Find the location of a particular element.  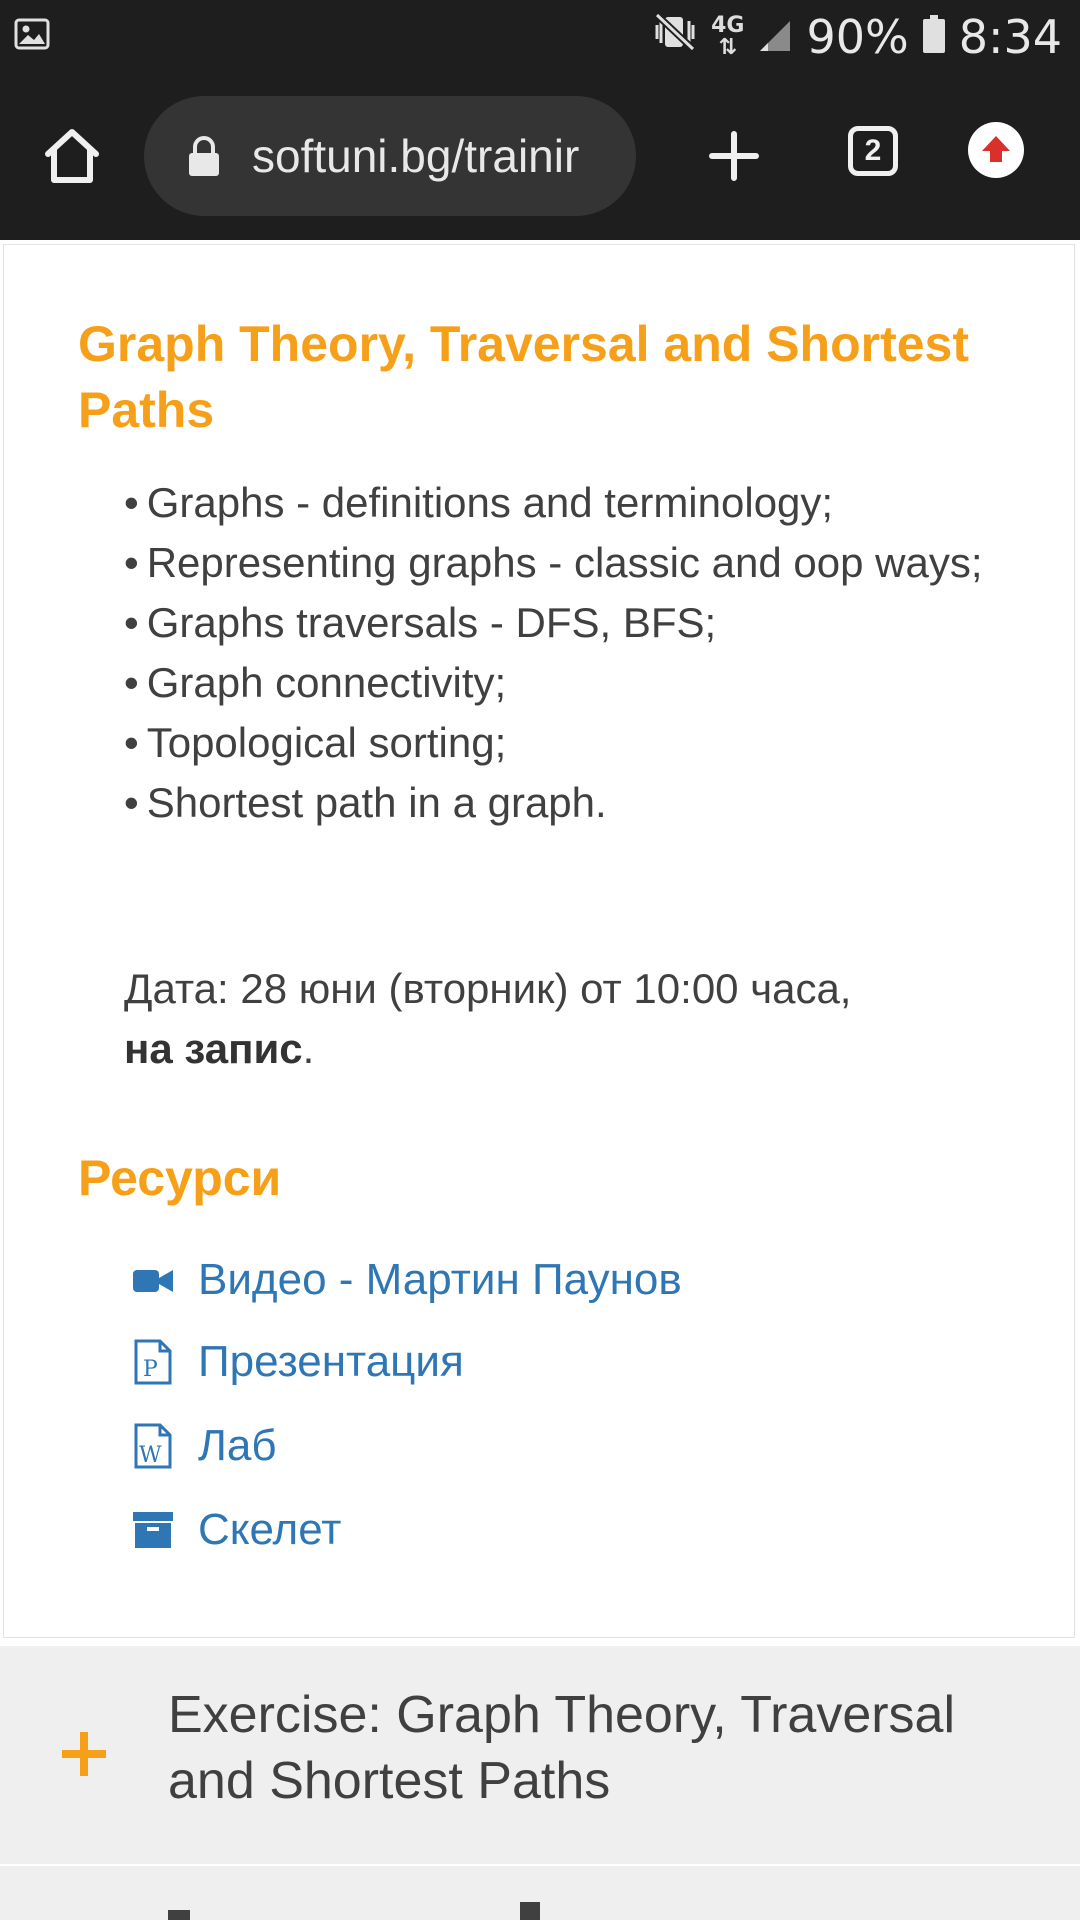

powerpoint-file-icon: P is located at coordinates (153, 1362).